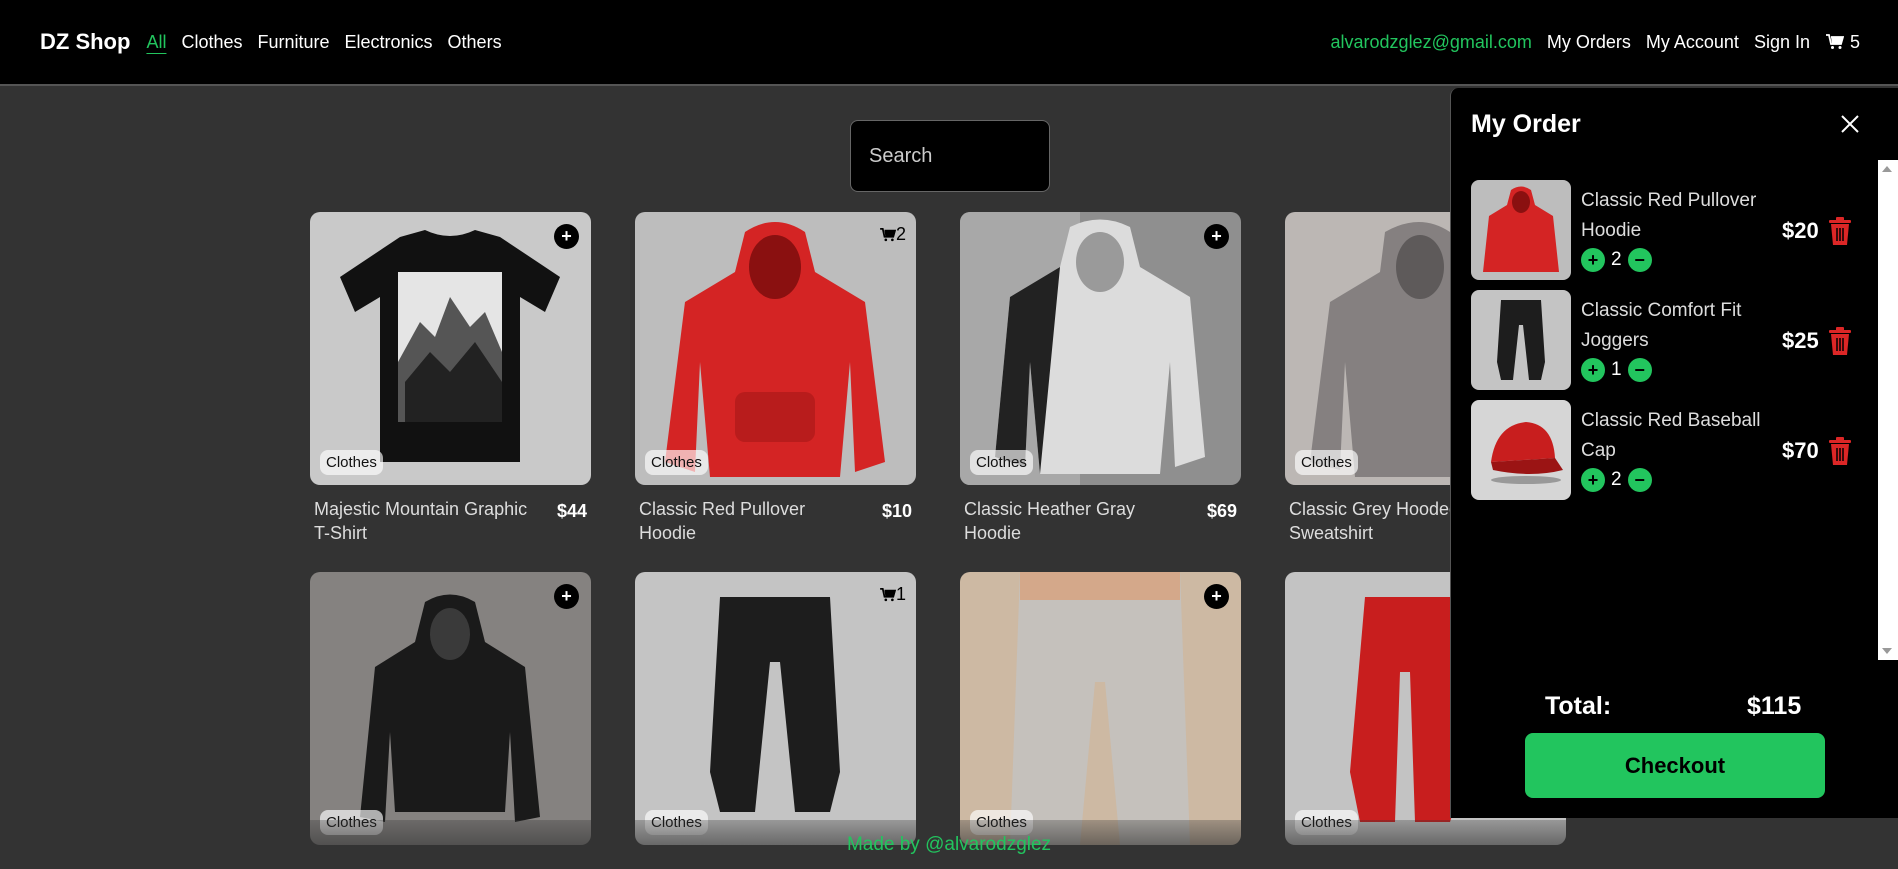  I want to click on nav-category-electronics: Electronics, so click(389, 42).